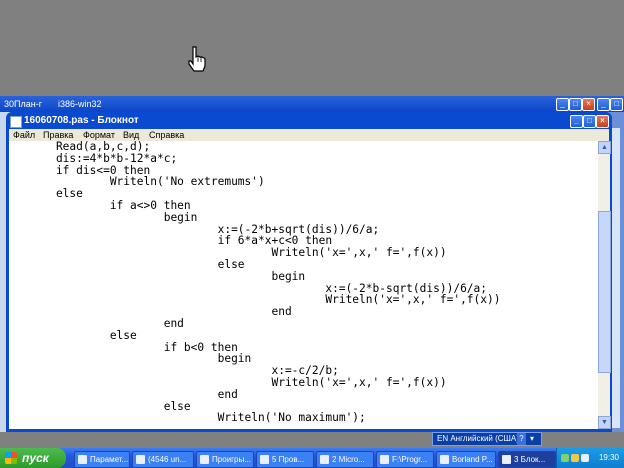 The height and width of the screenshot is (468, 624). What do you see at coordinates (532, 439) in the screenshot?
I see `options-arrow-icon: ▾` at bounding box center [532, 439].